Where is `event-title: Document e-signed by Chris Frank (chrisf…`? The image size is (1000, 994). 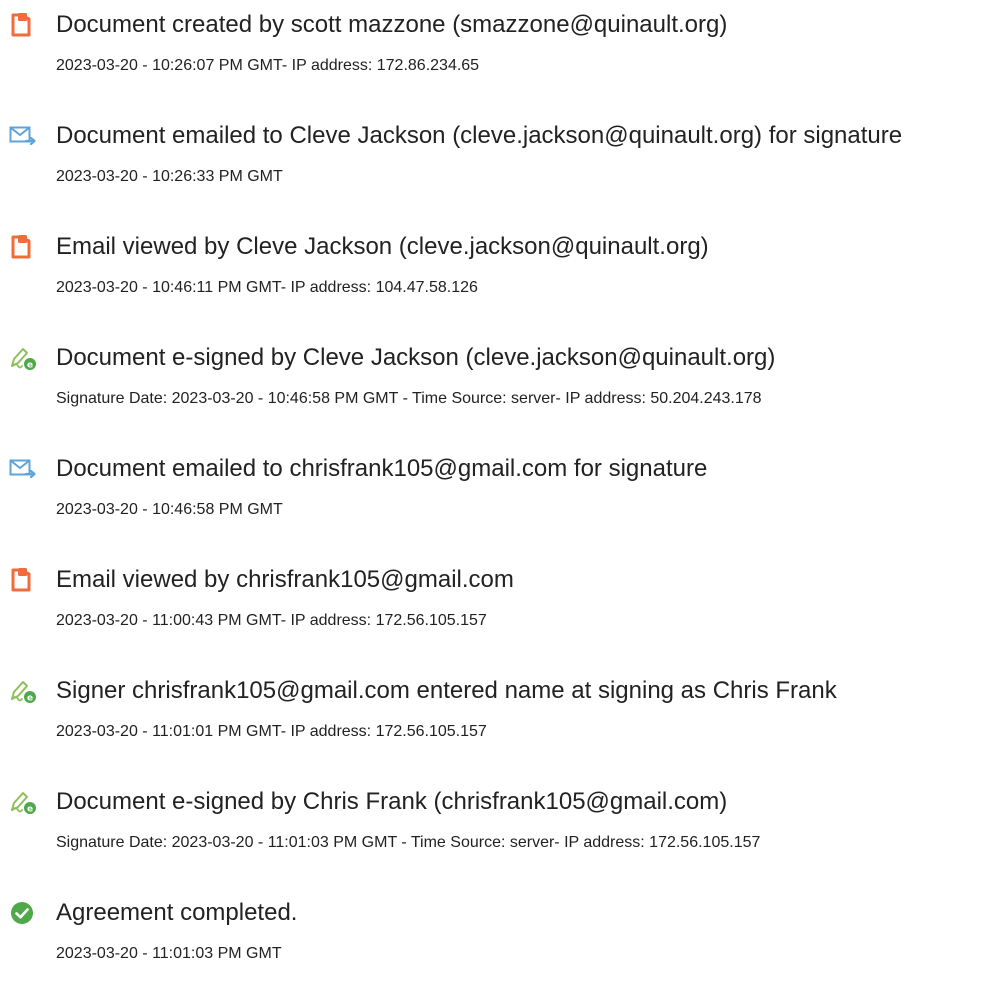 event-title: Document e-signed by Chris Frank (chrisf… is located at coordinates (392, 801).